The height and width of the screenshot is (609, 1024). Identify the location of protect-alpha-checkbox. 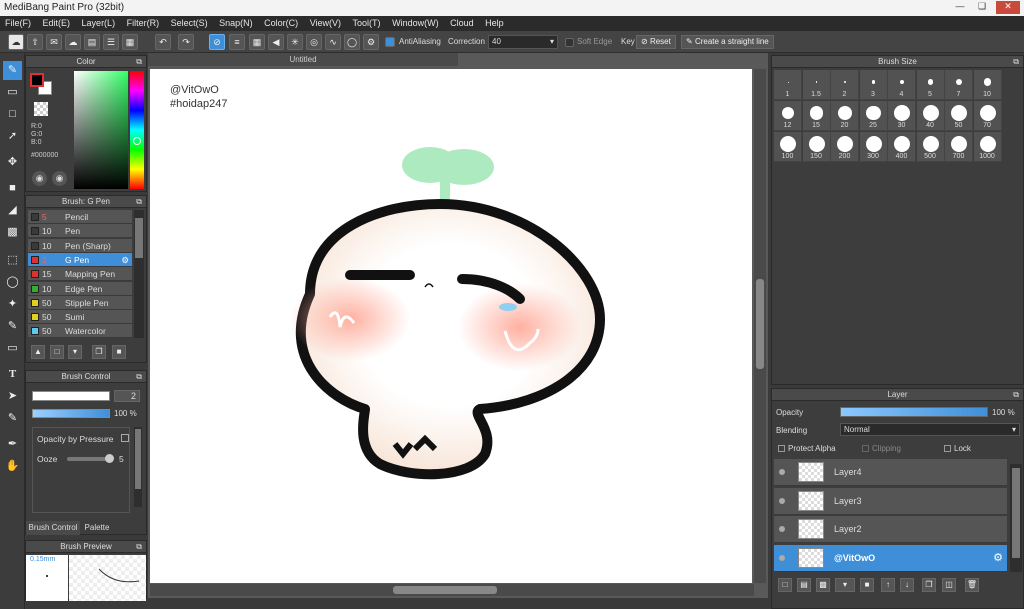
(781, 448).